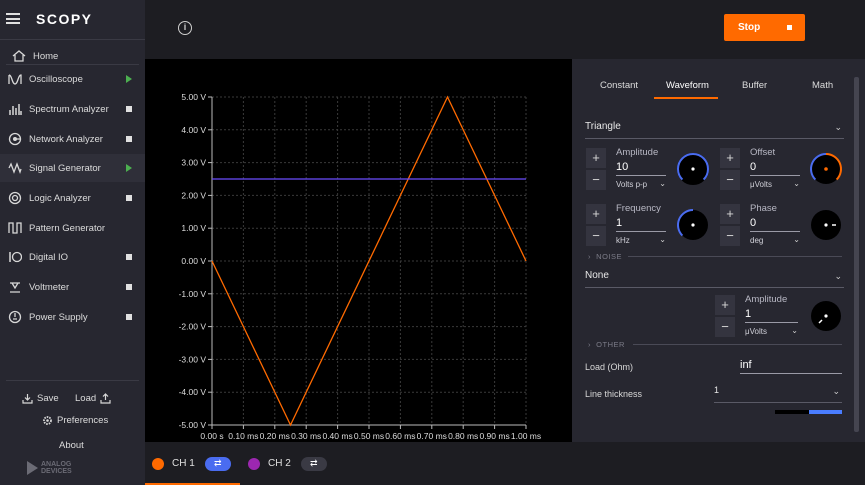 The image size is (865, 485). What do you see at coordinates (72, 257) in the screenshot?
I see `sidebar-item-digital-io: Digital IO` at bounding box center [72, 257].